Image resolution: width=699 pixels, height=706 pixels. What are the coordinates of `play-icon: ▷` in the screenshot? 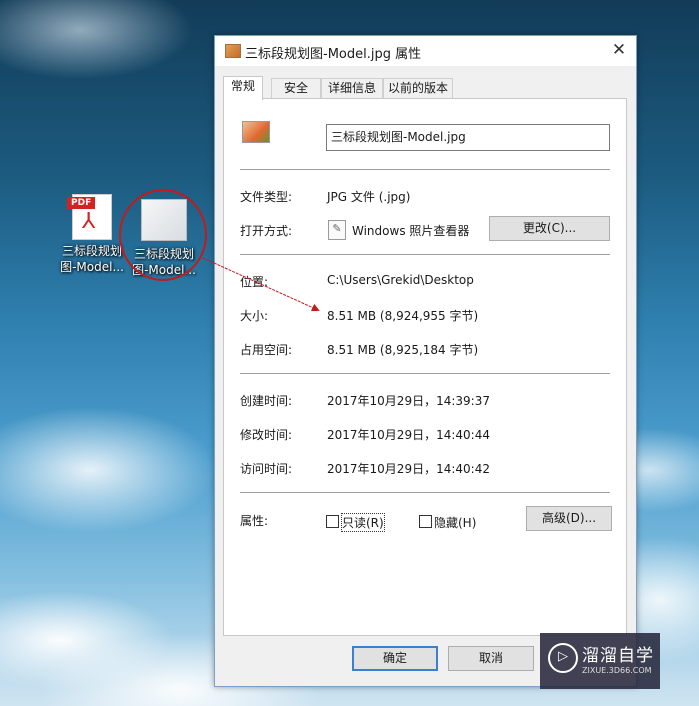 It's located at (563, 658).